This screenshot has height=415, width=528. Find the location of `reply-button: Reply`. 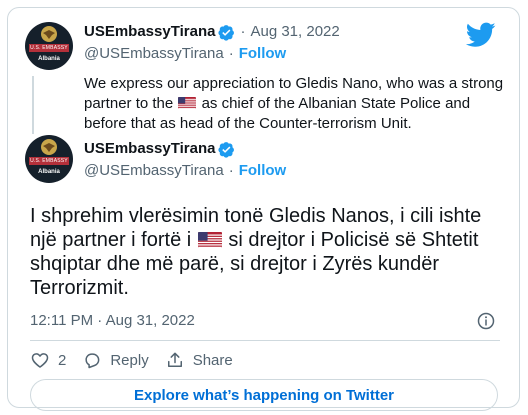

reply-button: Reply is located at coordinates (115, 360).